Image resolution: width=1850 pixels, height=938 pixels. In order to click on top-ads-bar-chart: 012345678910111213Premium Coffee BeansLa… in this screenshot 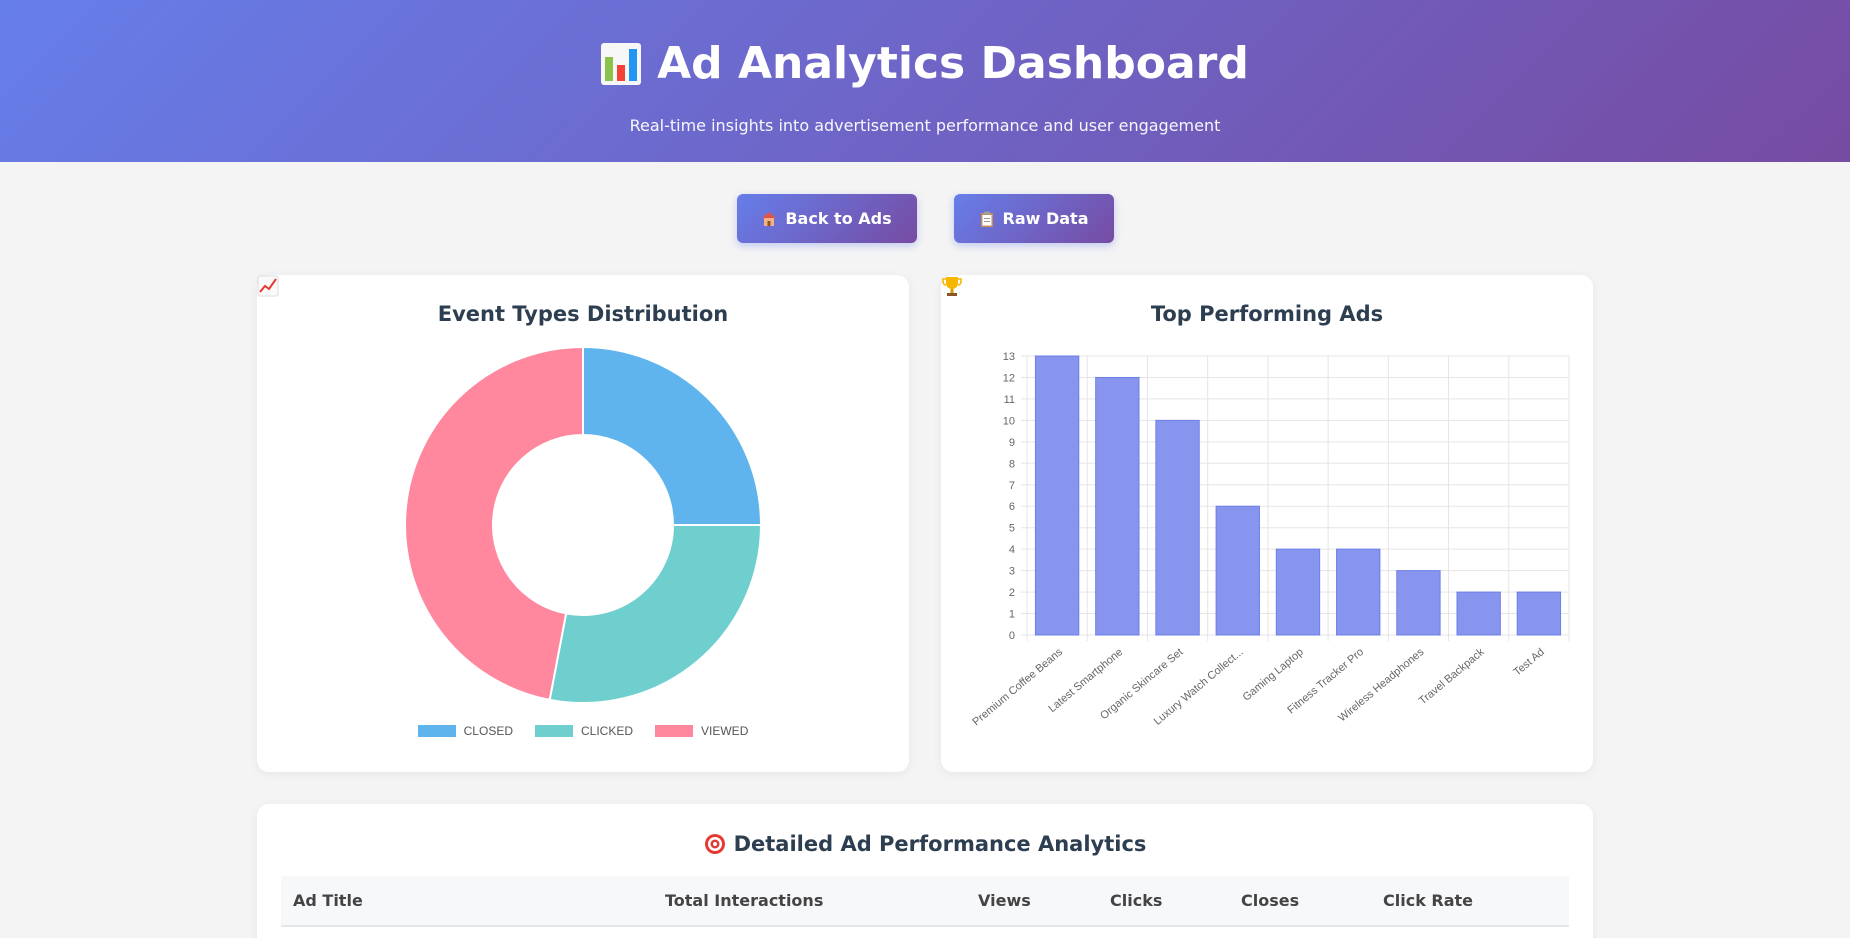, I will do `click(1270, 539)`.